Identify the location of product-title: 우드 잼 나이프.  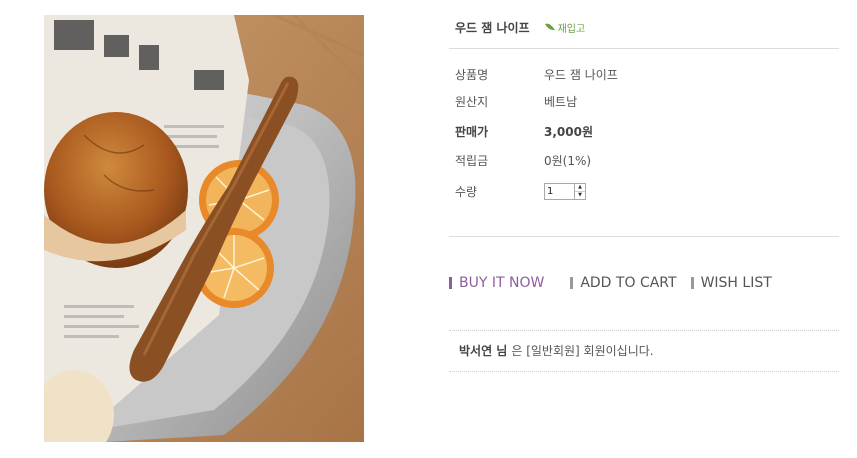
(492, 27).